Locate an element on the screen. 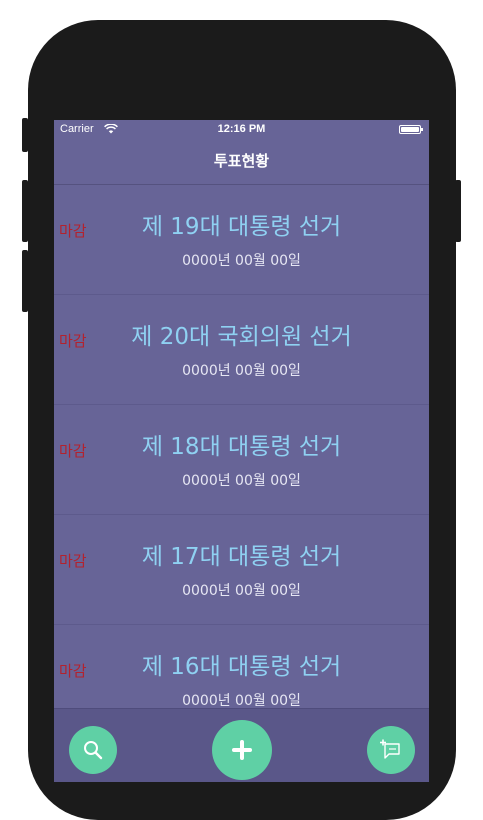 The height and width of the screenshot is (820, 483). election-title: 제 19대 대통령 선거 is located at coordinates (241, 227).